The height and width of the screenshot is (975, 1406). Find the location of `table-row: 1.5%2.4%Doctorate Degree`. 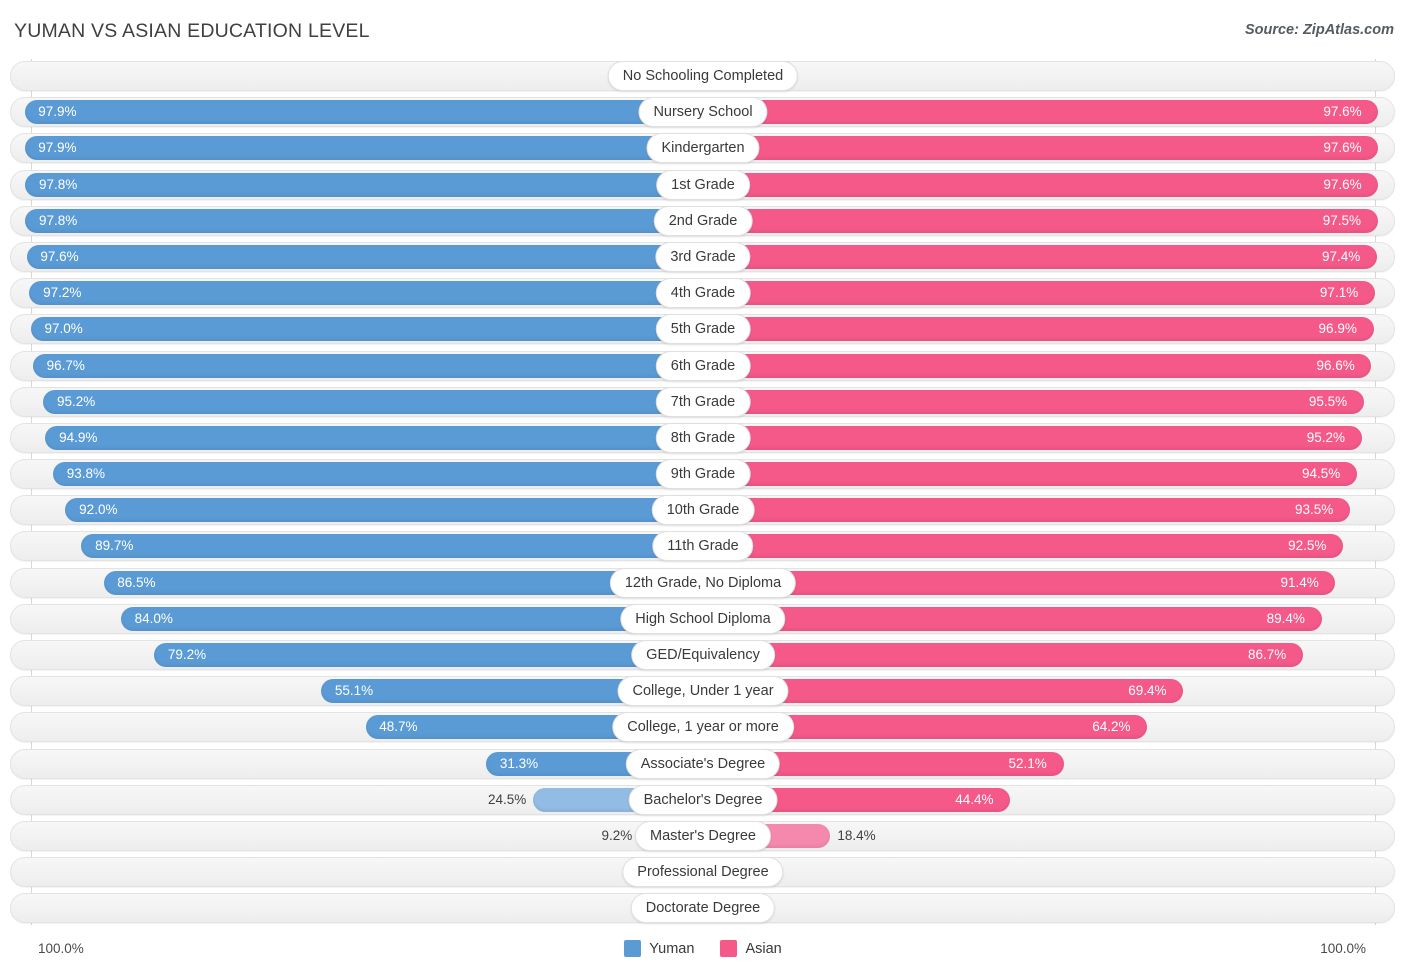

table-row: 1.5%2.4%Doctorate Degree is located at coordinates (703, 908).